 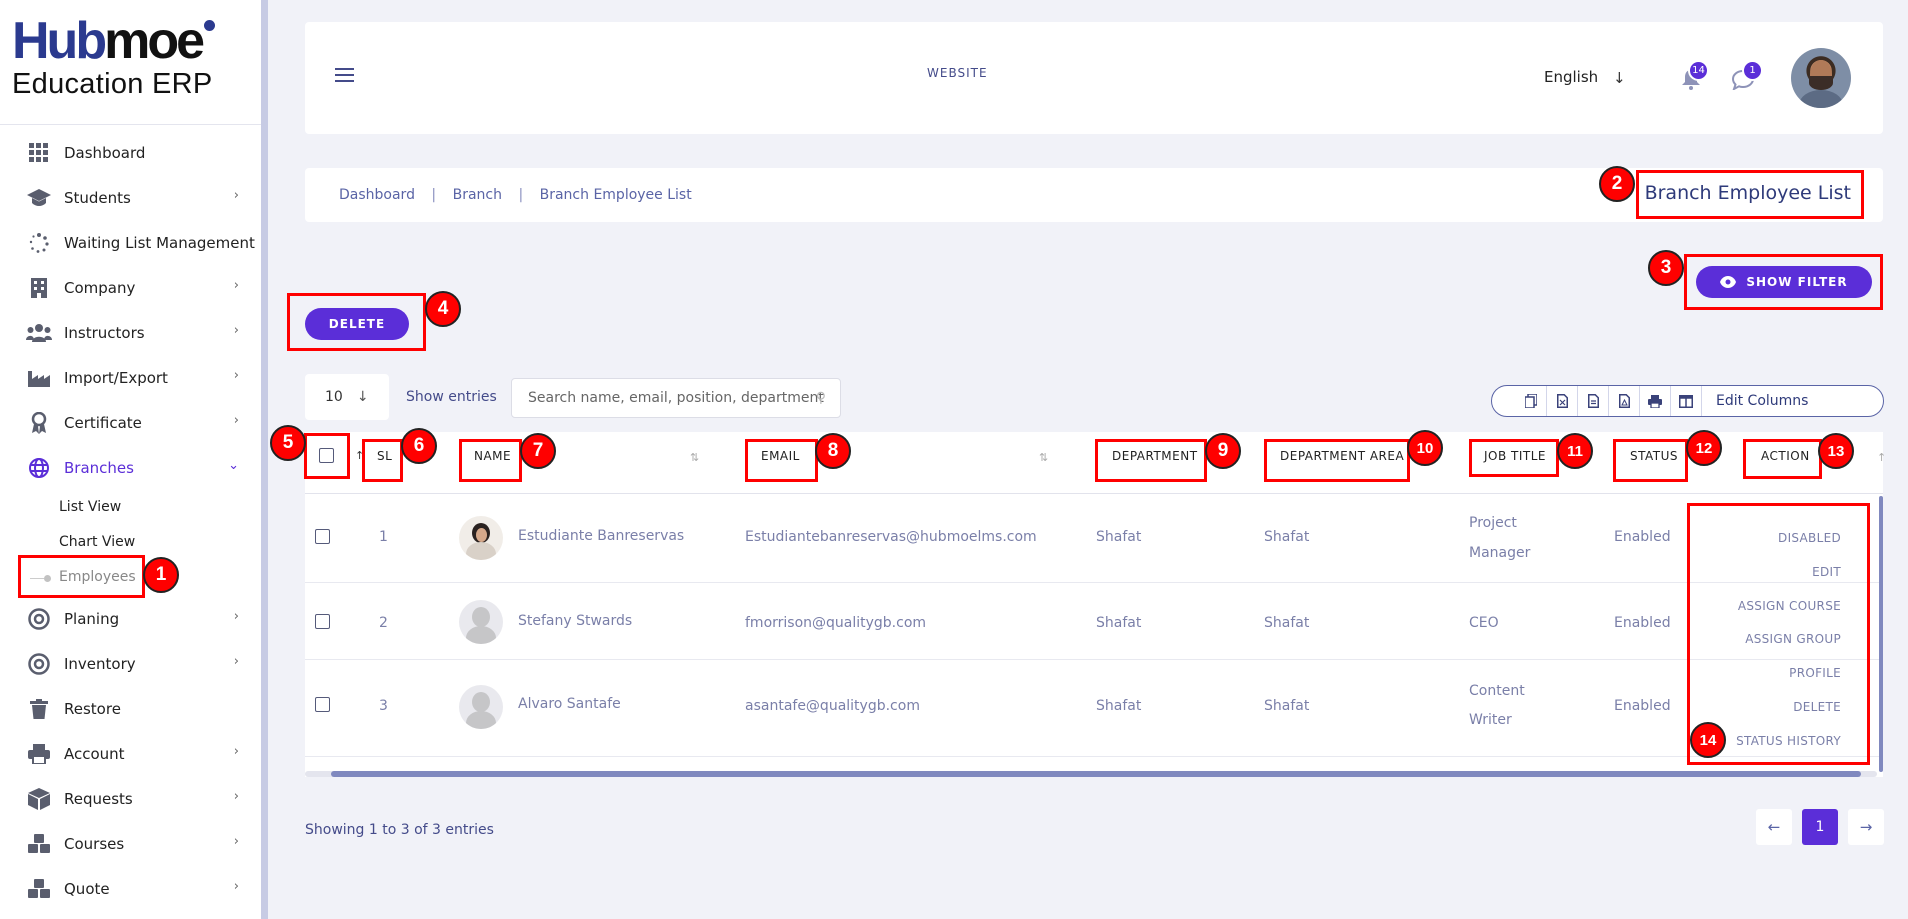 What do you see at coordinates (615, 195) in the screenshot?
I see `breadcrumb-current: Branch Employee List` at bounding box center [615, 195].